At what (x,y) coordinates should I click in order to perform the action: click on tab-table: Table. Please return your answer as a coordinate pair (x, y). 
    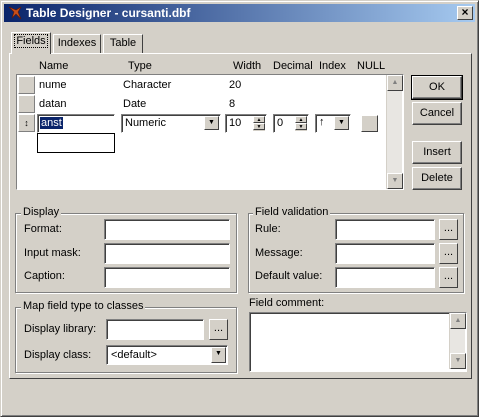
    Looking at the image, I should click on (123, 44).